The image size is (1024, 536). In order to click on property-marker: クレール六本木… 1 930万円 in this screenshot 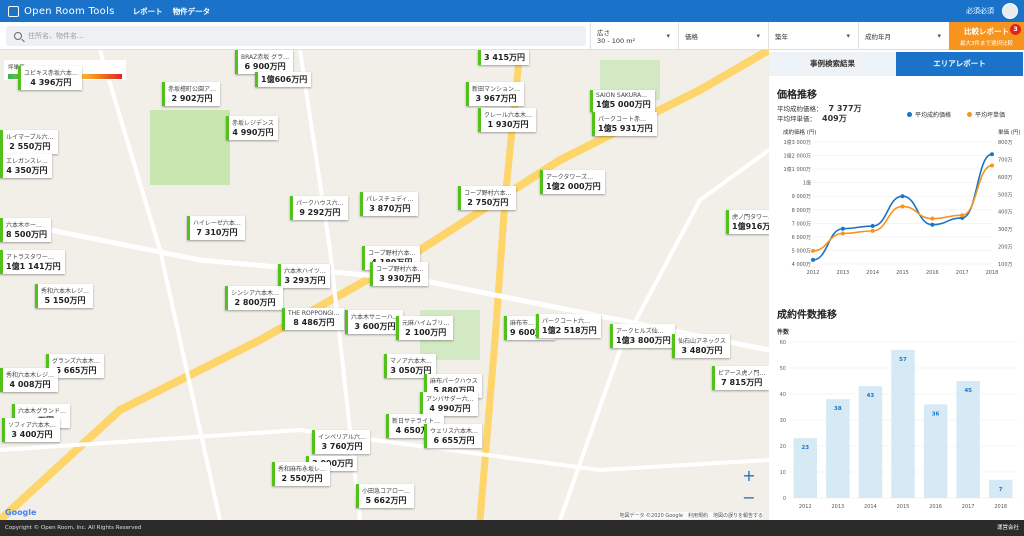, I will do `click(507, 120)`.